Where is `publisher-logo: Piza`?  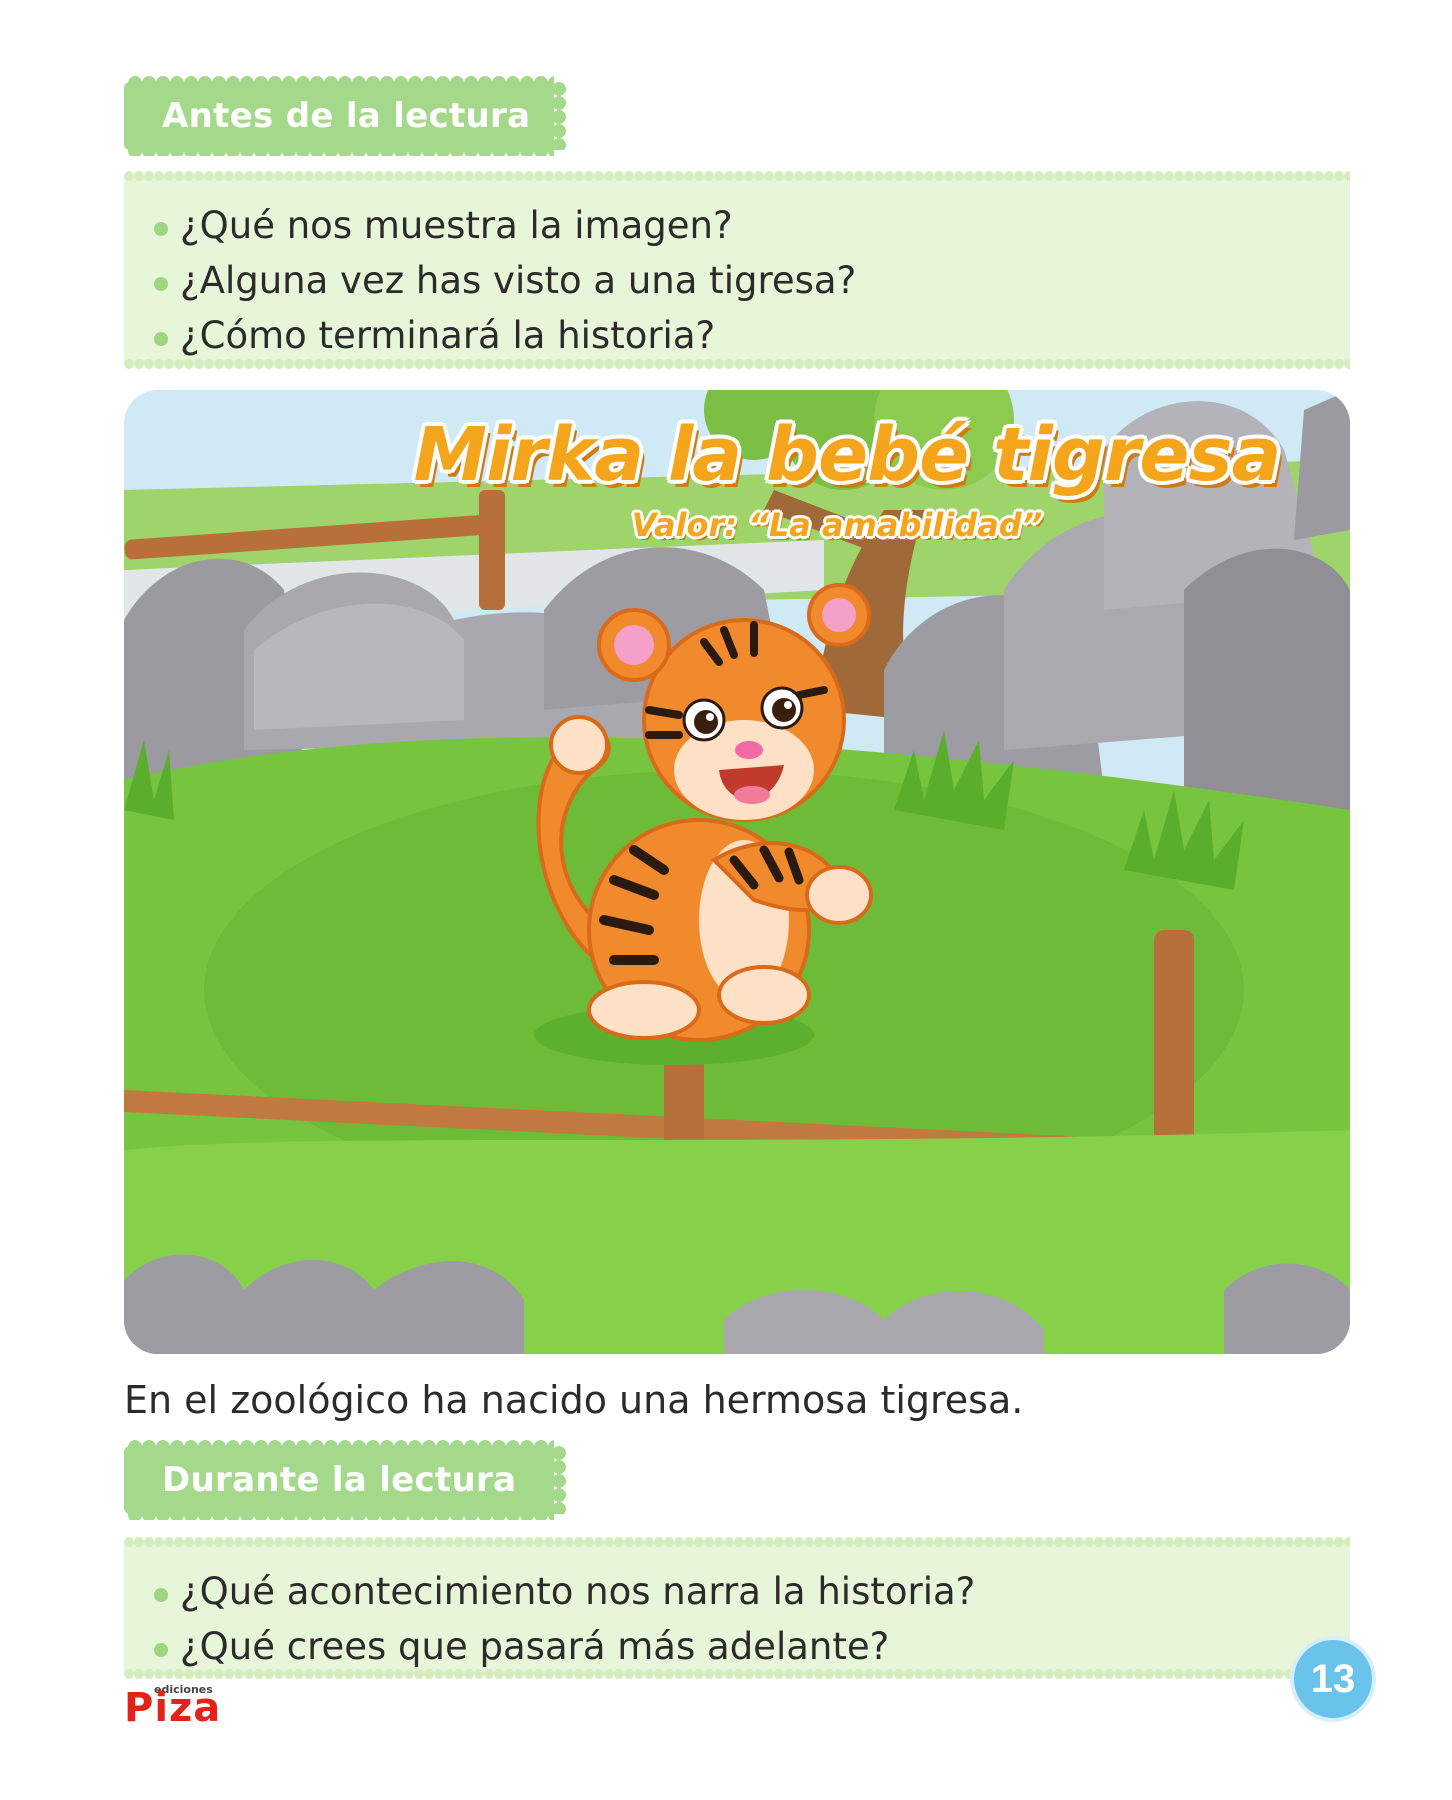 publisher-logo: Piza is located at coordinates (173, 1708).